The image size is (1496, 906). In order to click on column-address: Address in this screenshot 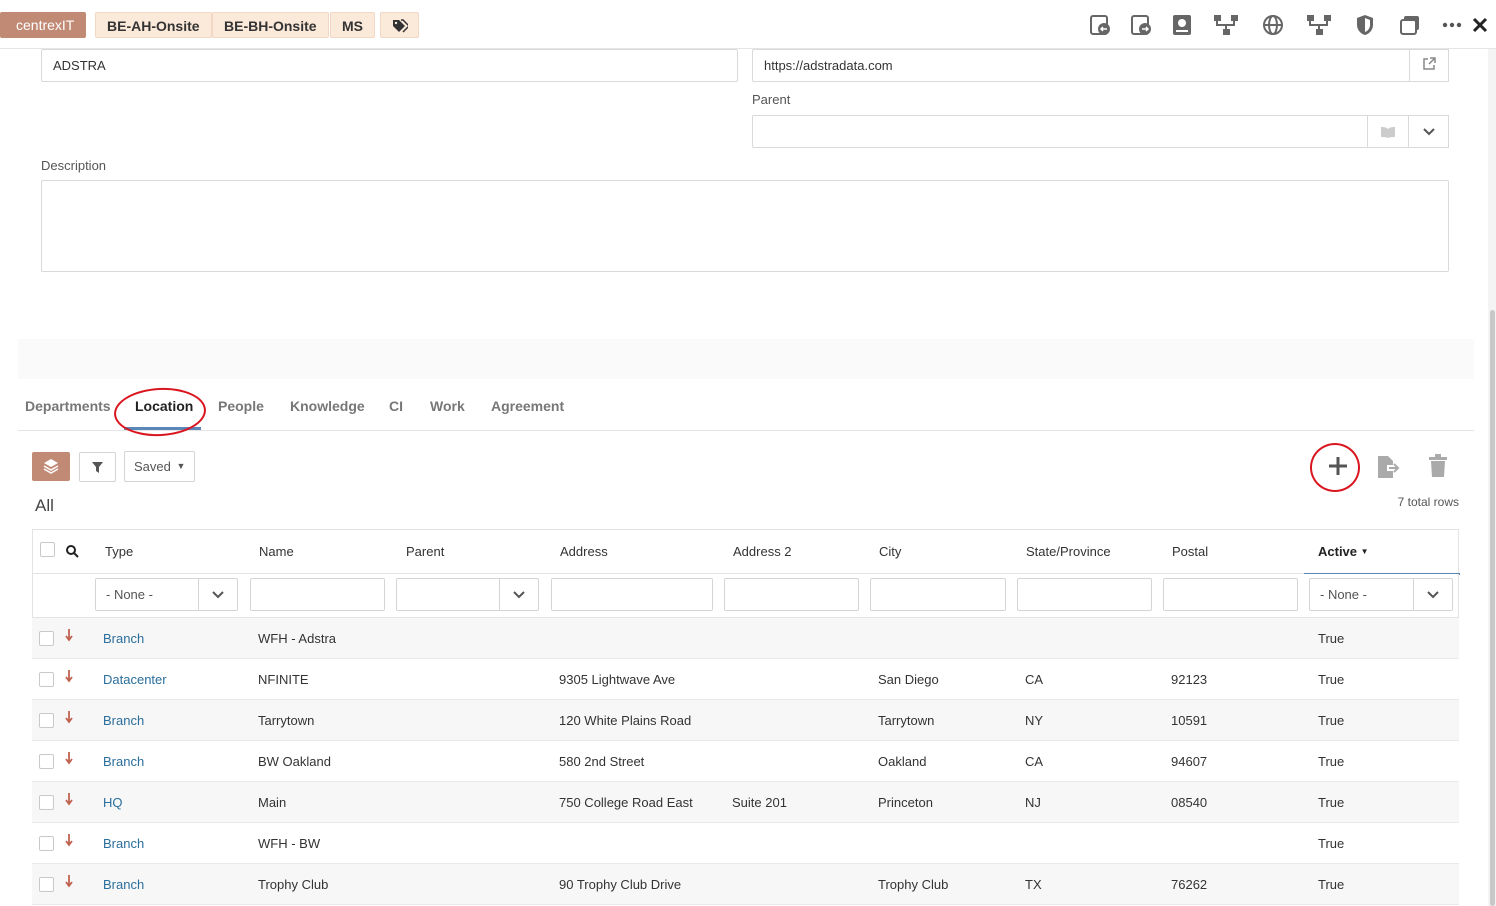, I will do `click(584, 551)`.